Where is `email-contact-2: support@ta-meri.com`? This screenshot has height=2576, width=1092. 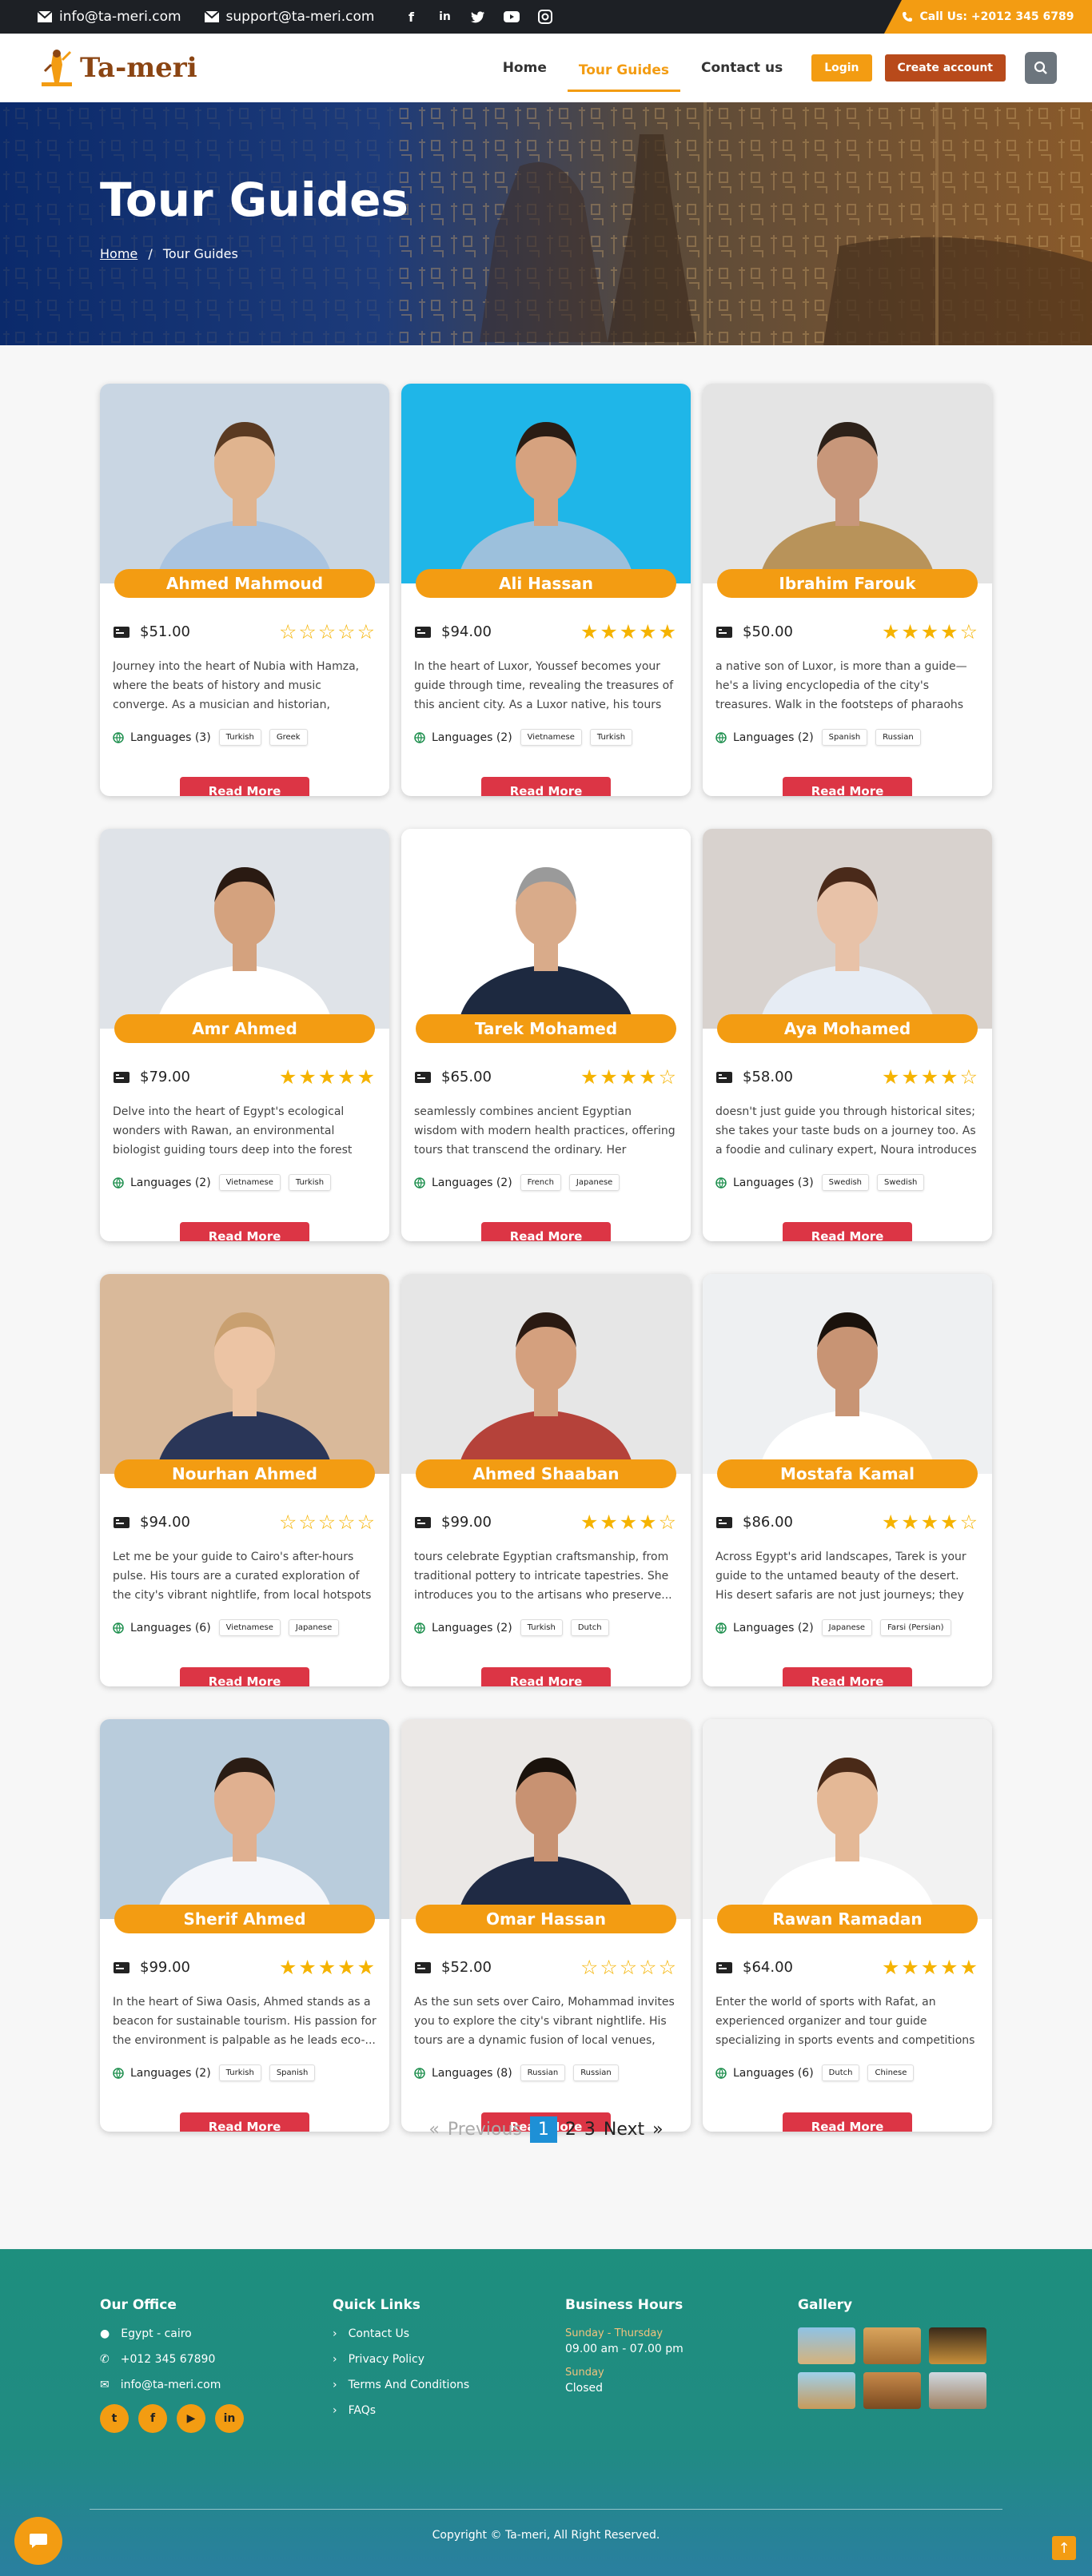
email-contact-2: support@ta-meri.com is located at coordinates (288, 17).